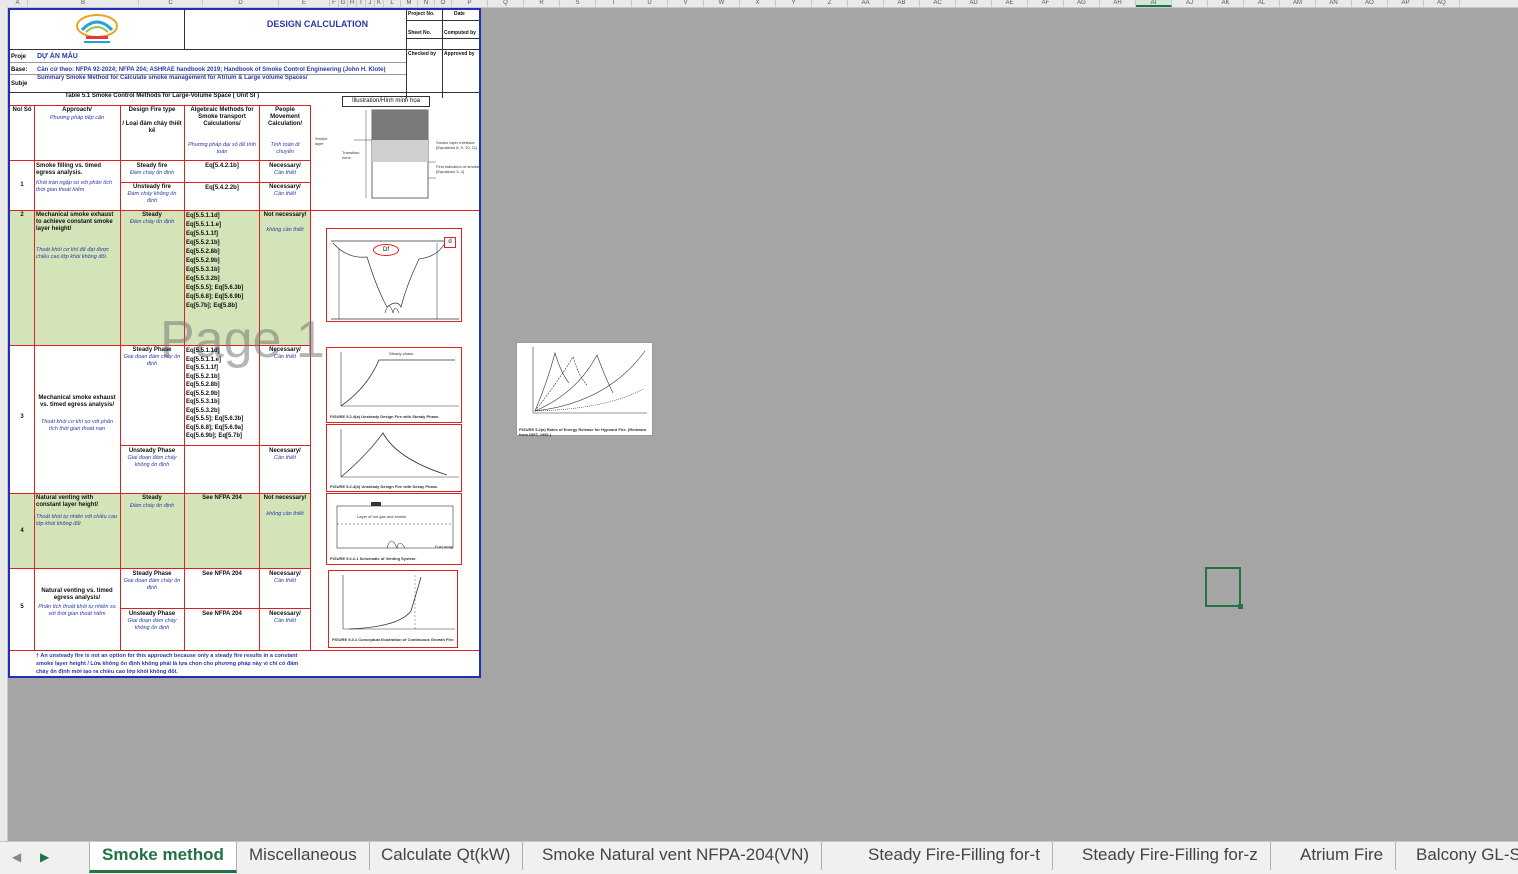 This screenshot has height=874, width=1518. I want to click on column-header-v: V, so click(686, 3).